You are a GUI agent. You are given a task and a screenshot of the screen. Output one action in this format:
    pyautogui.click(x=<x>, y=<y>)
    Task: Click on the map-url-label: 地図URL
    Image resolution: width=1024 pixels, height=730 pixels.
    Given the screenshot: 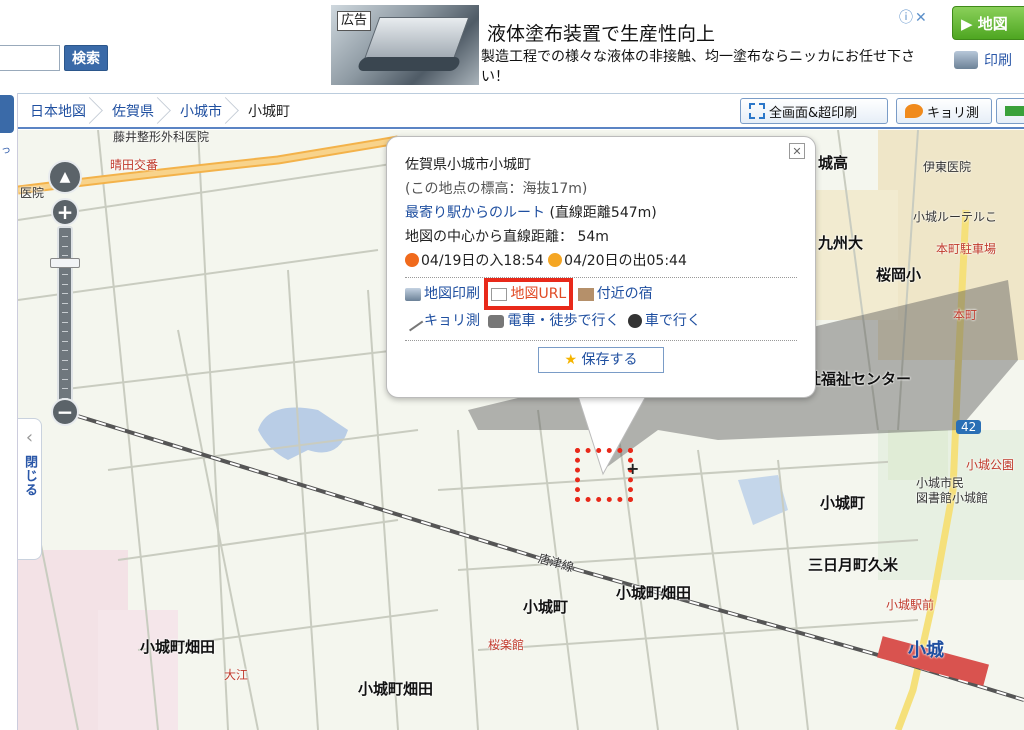 What is the action you would take?
    pyautogui.click(x=538, y=294)
    